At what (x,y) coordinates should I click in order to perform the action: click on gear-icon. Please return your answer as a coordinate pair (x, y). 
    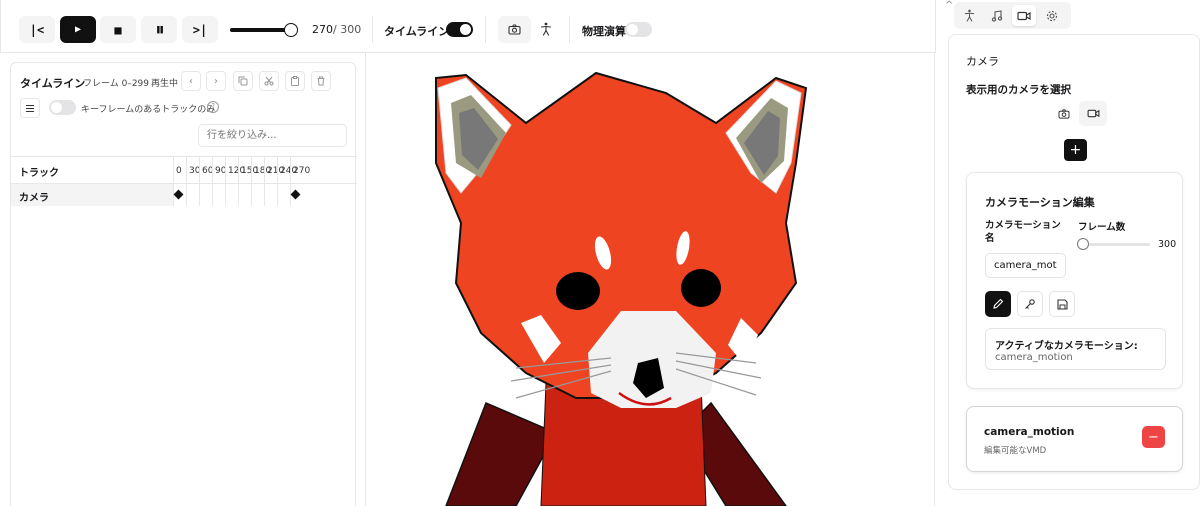
    Looking at the image, I should click on (1052, 15).